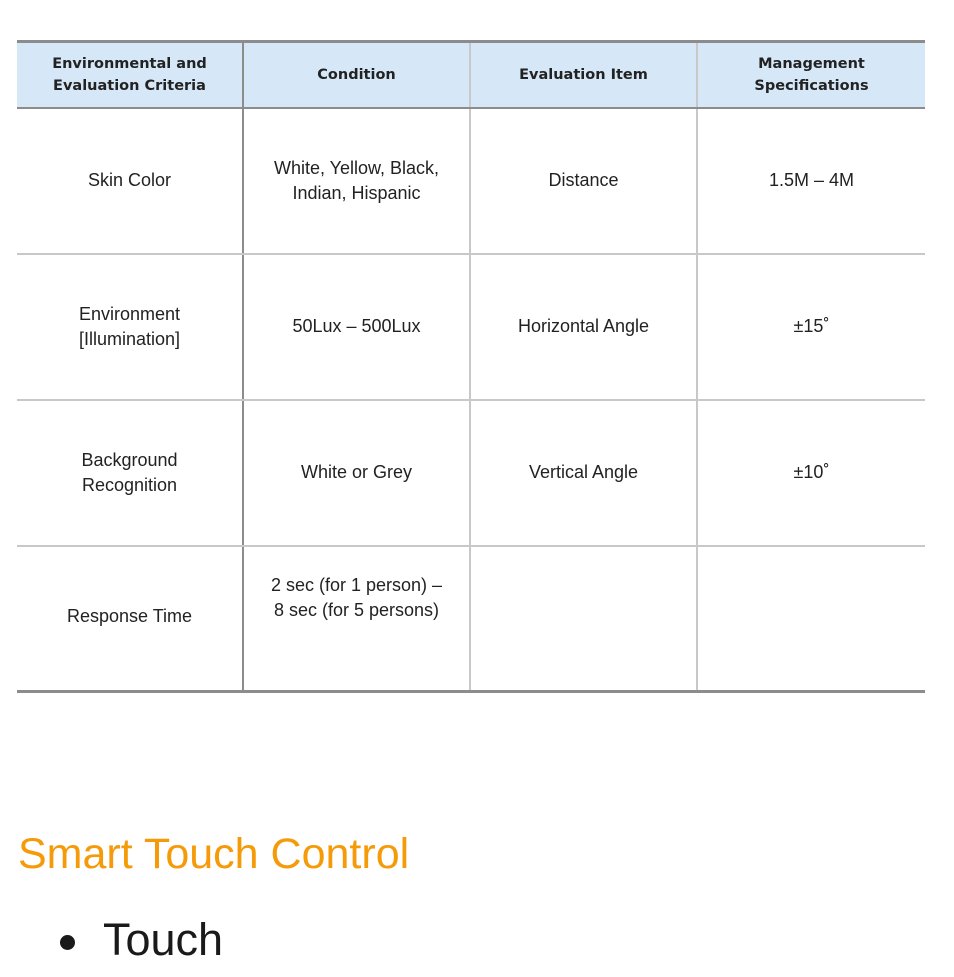 This screenshot has width=954, height=977. I want to click on cell-criteria: Environment [Illumination], so click(130, 327).